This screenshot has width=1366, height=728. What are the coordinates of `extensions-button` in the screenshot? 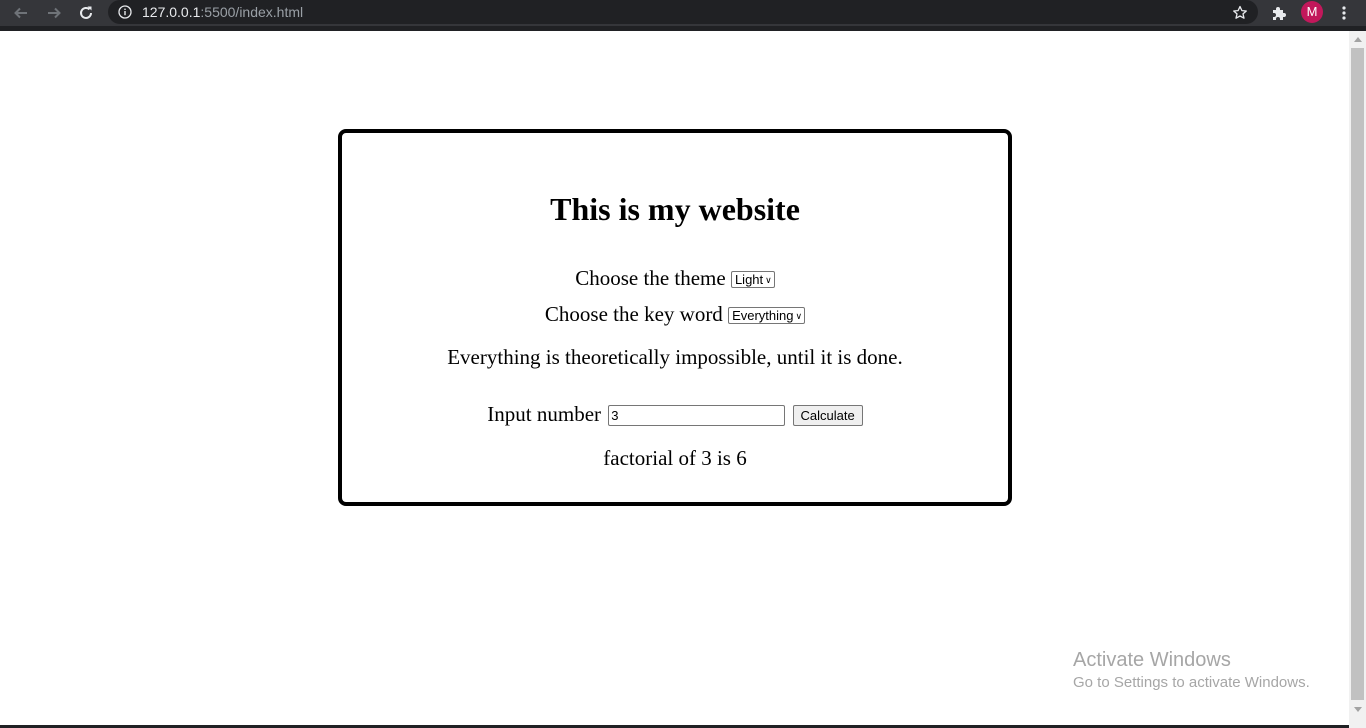 It's located at (1279, 13).